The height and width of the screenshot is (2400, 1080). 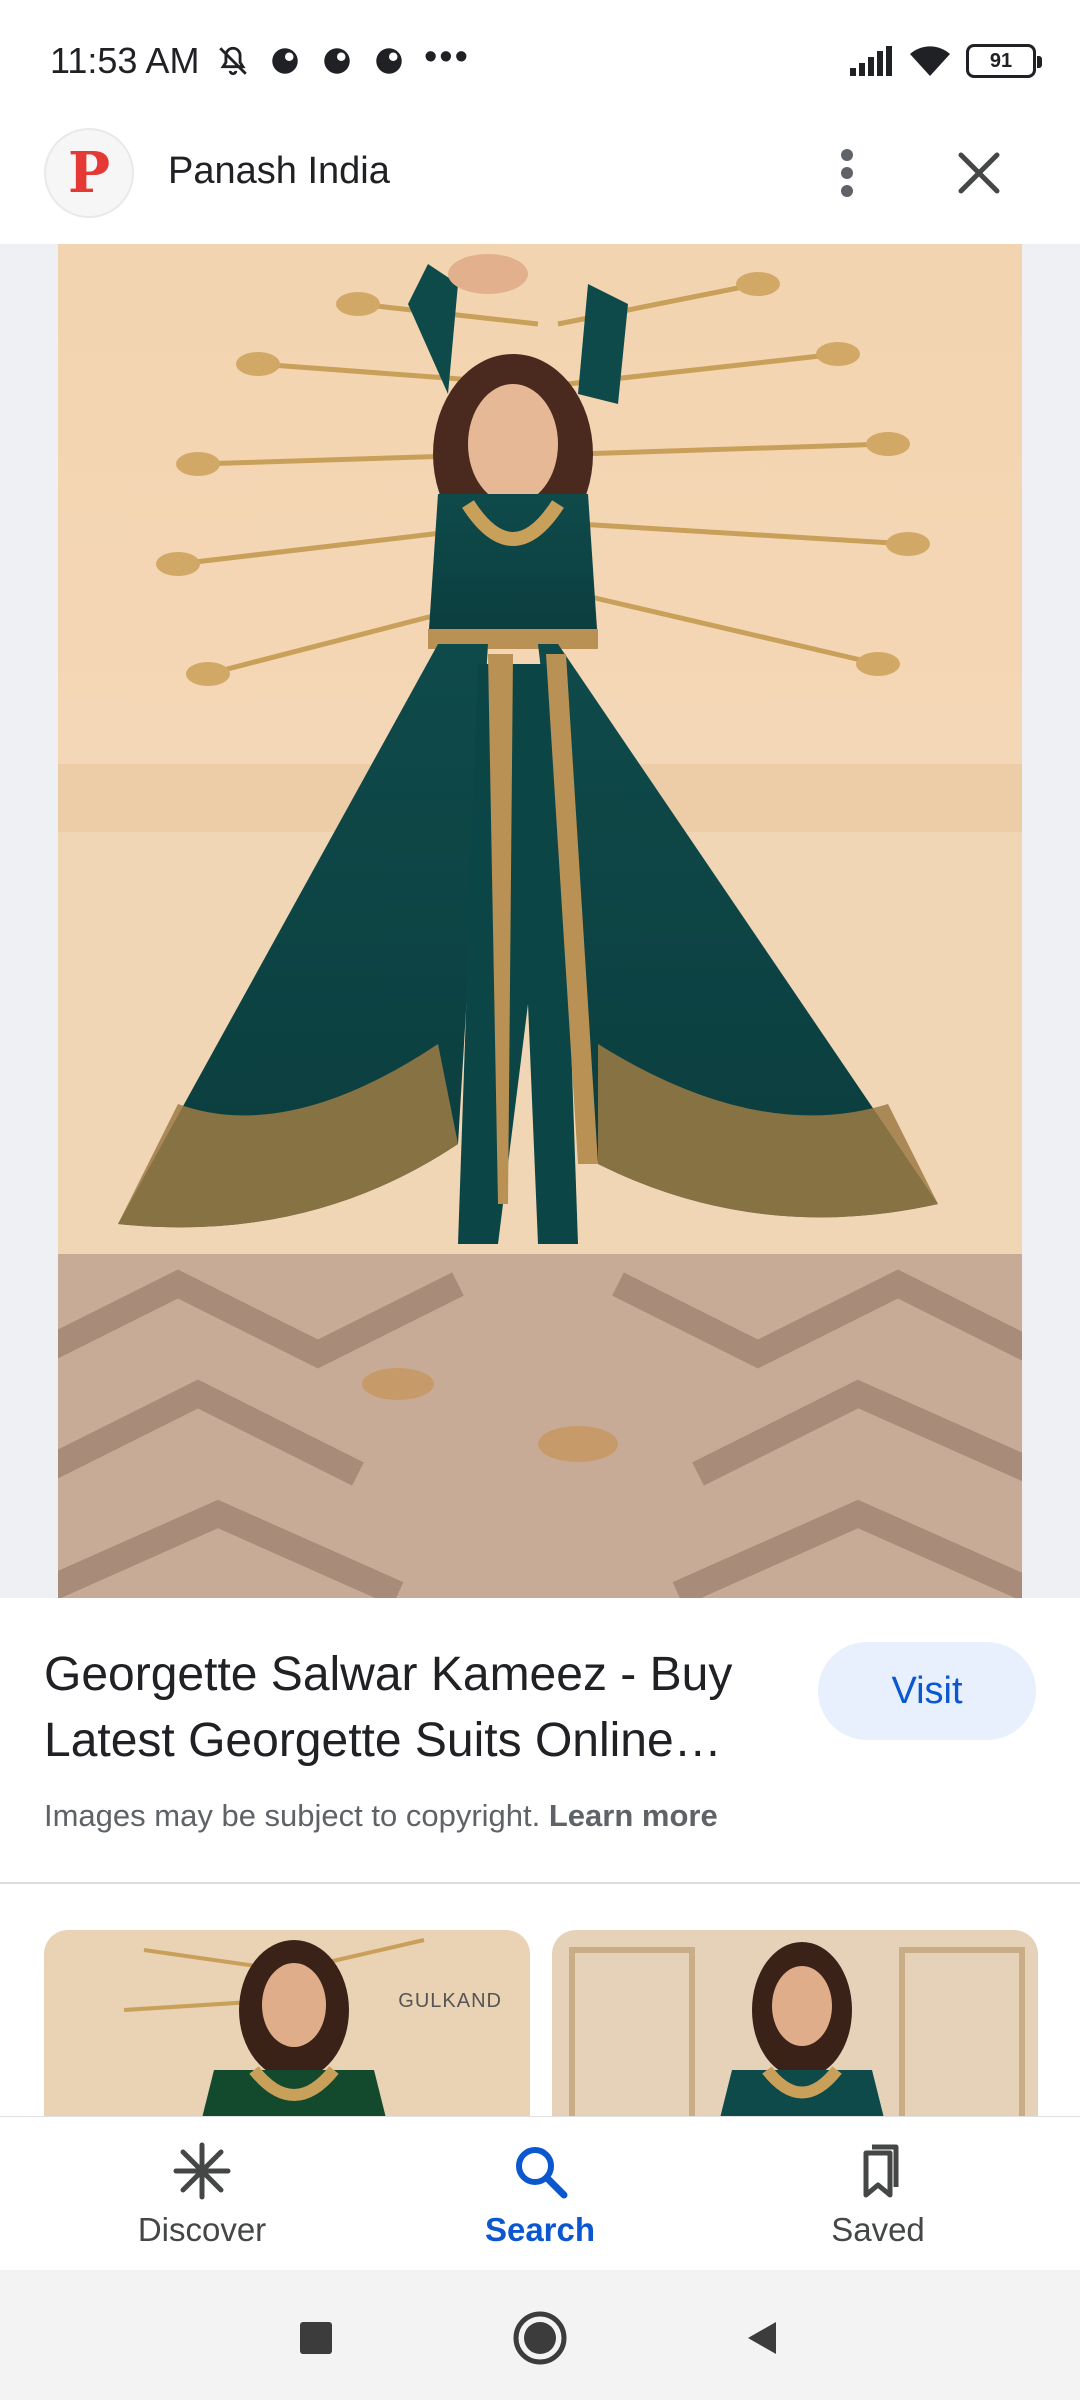 I want to click on circle-icon, so click(x=540, y=2338).